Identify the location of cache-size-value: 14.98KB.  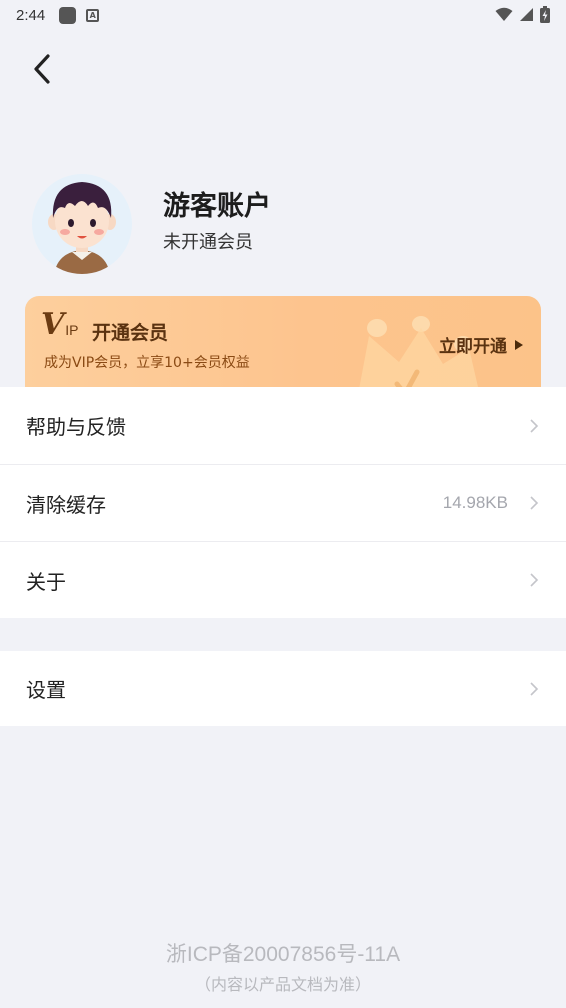
(475, 502).